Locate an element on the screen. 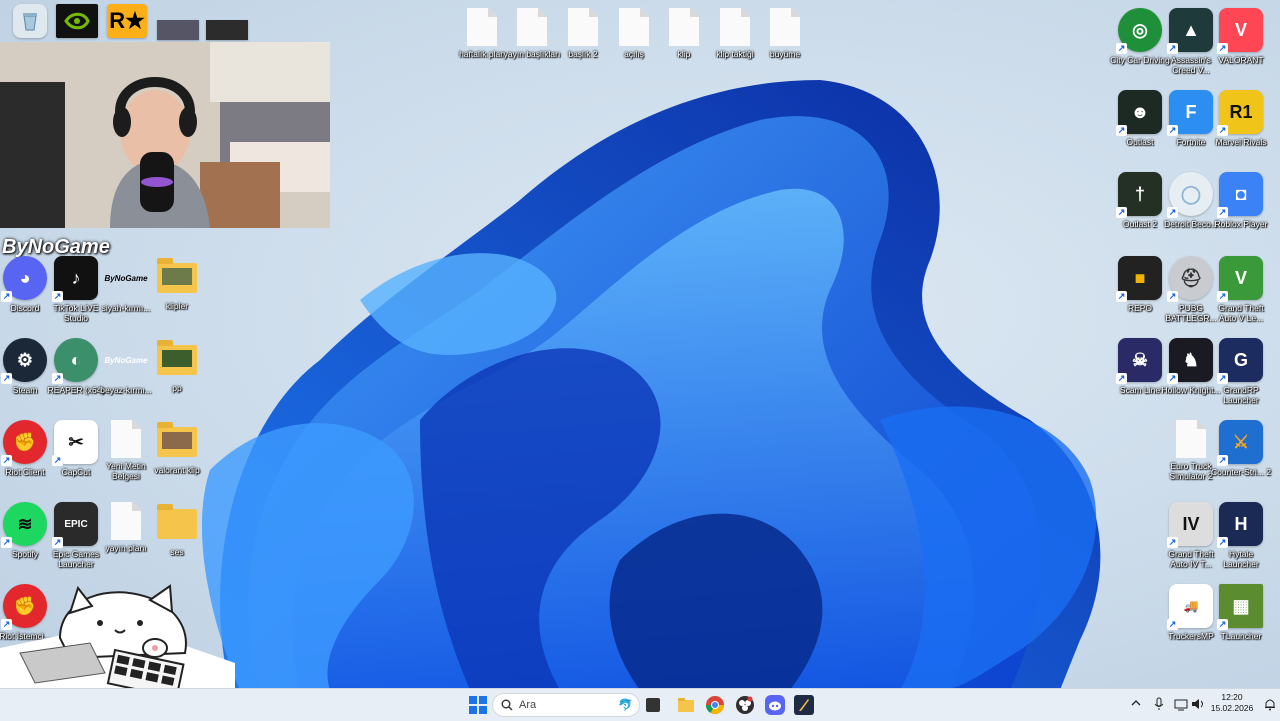 The height and width of the screenshot is (721, 1280). scam-line-icon: ☠ ↗ is located at coordinates (1139, 361).